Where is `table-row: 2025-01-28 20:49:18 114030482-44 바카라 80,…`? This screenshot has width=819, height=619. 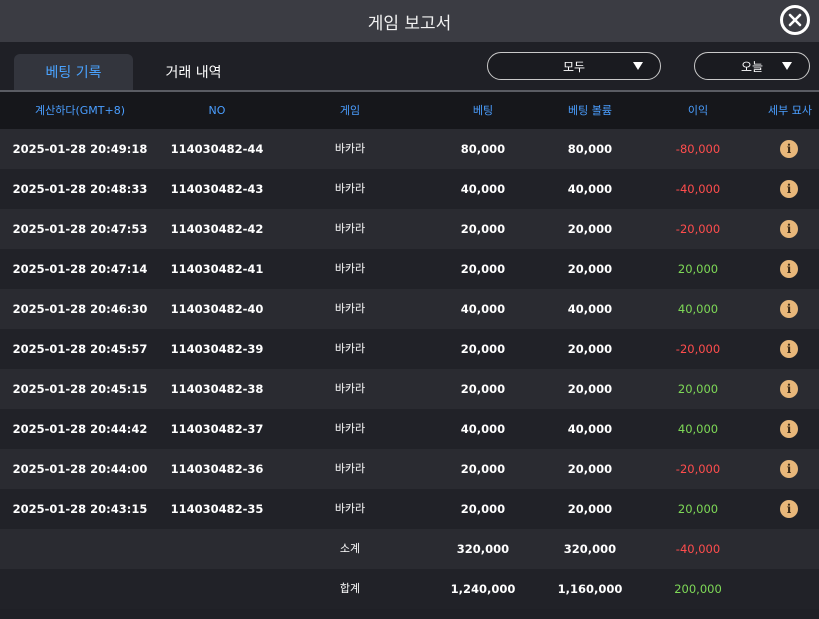
table-row: 2025-01-28 20:49:18 114030482-44 바카라 80,… is located at coordinates (409, 149).